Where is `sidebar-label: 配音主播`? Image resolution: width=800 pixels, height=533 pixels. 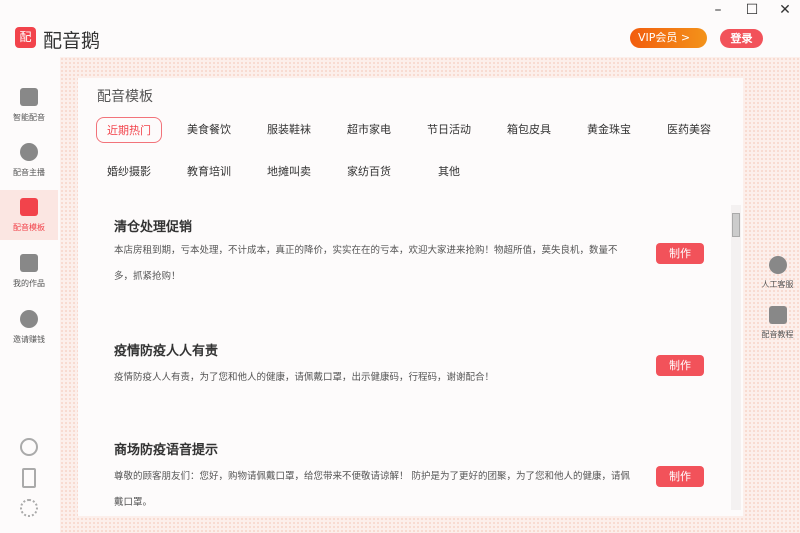 sidebar-label: 配音主播 is located at coordinates (29, 172).